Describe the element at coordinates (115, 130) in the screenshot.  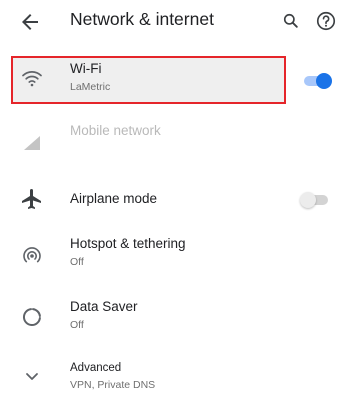
I see `mobile-network-title: Mobile network` at that location.